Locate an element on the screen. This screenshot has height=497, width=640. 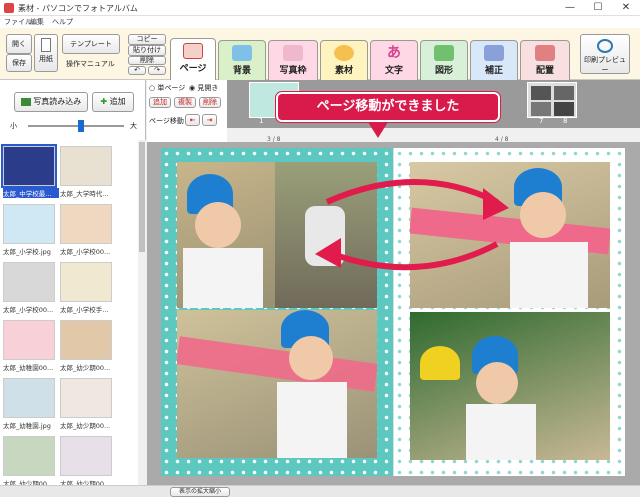
tab-material: 素材 is located at coordinates (344, 60).